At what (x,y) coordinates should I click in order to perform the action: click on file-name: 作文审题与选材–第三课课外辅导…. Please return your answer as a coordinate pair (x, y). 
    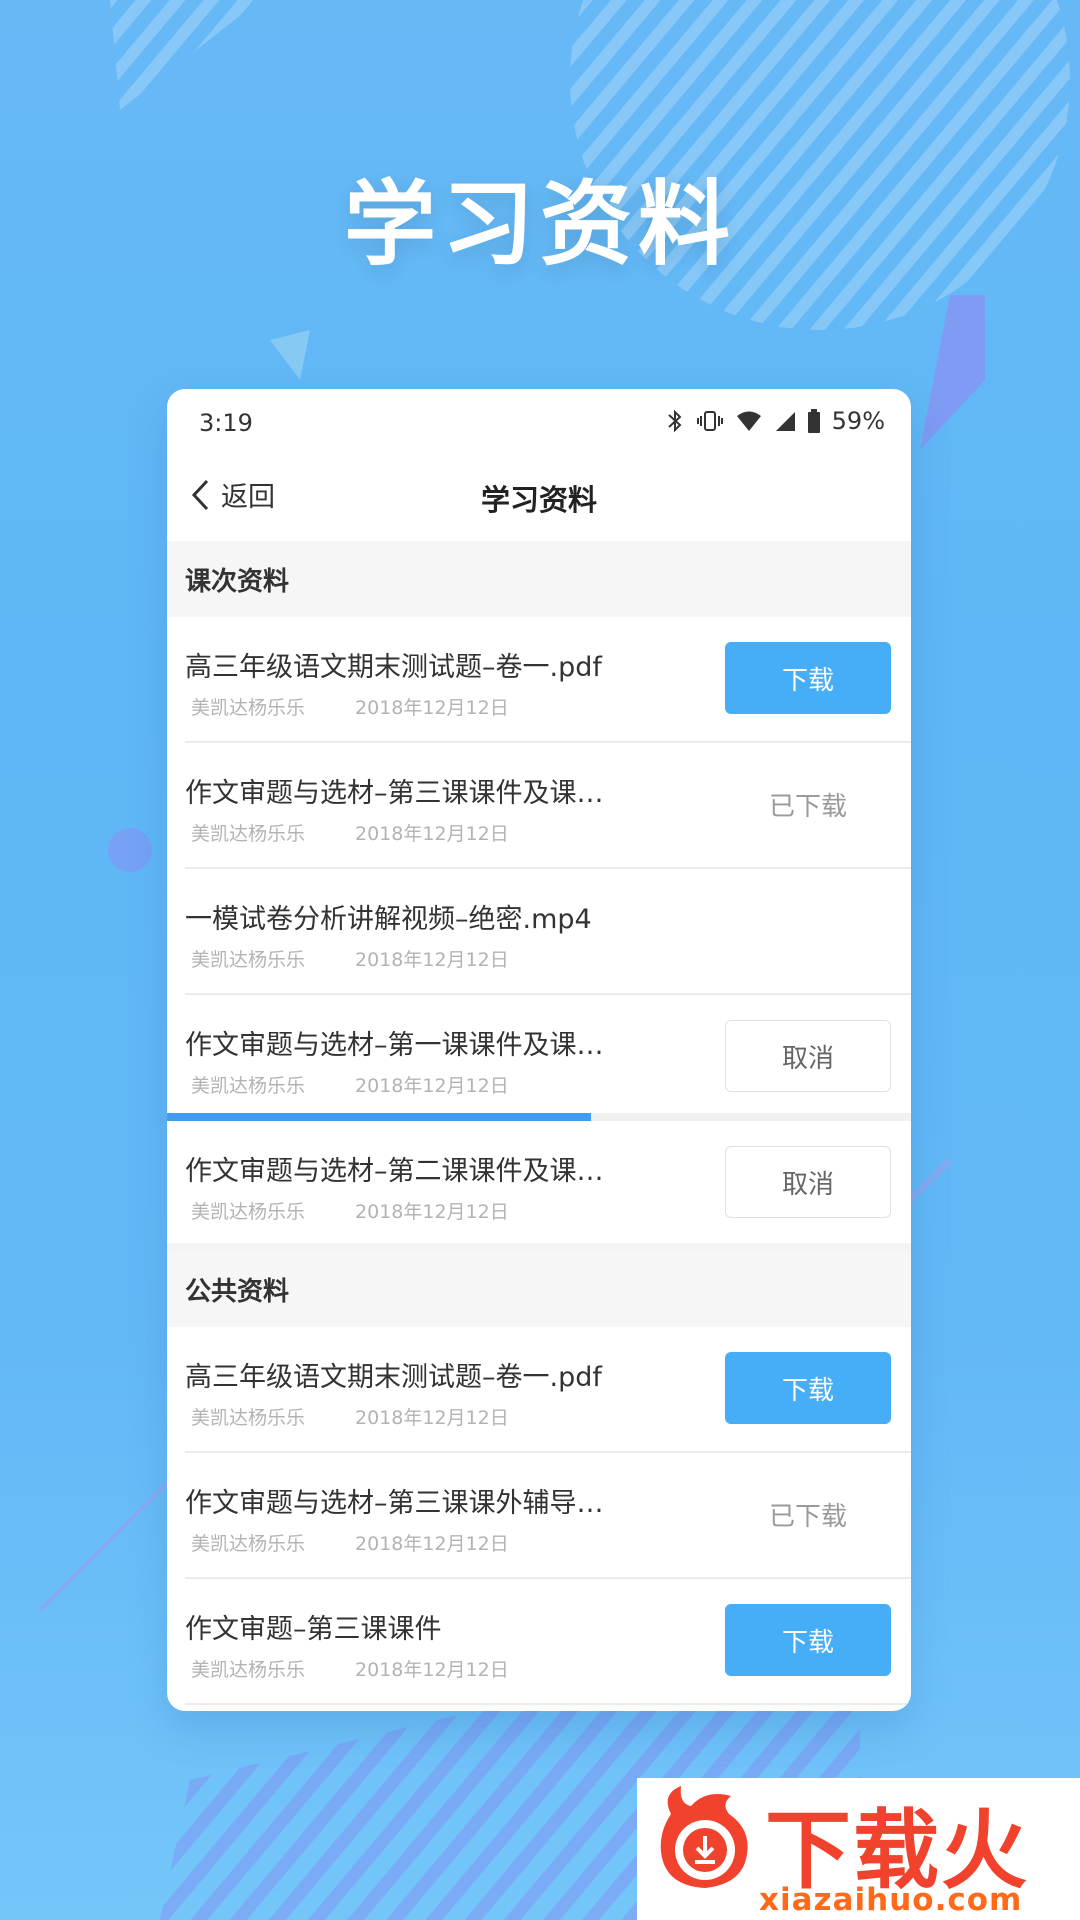
    Looking at the image, I should click on (394, 1503).